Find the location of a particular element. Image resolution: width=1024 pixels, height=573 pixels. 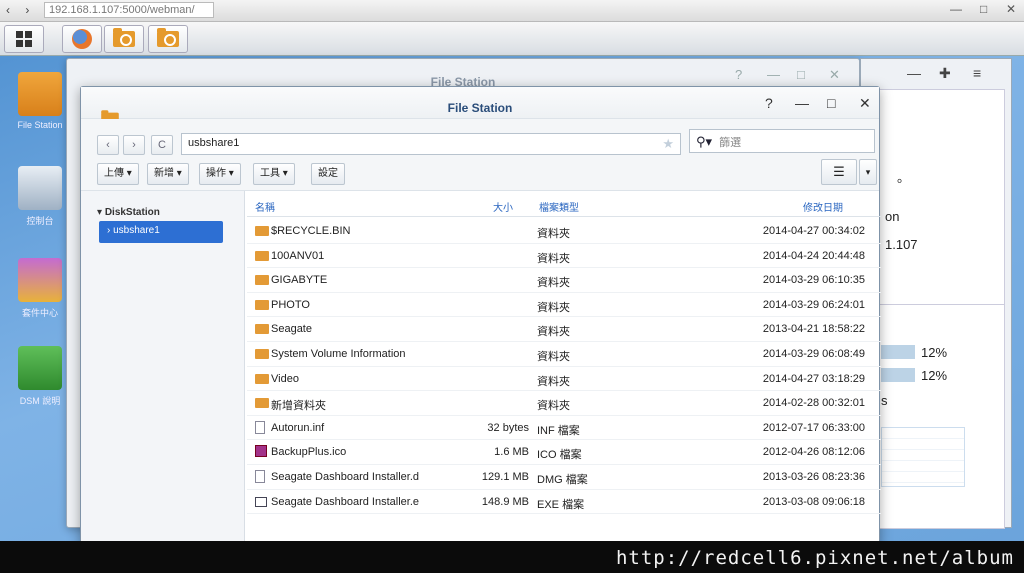

table-row: GIGABYTE 資料夾 2014-03-29 06:10:35 is located at coordinates (564, 280).